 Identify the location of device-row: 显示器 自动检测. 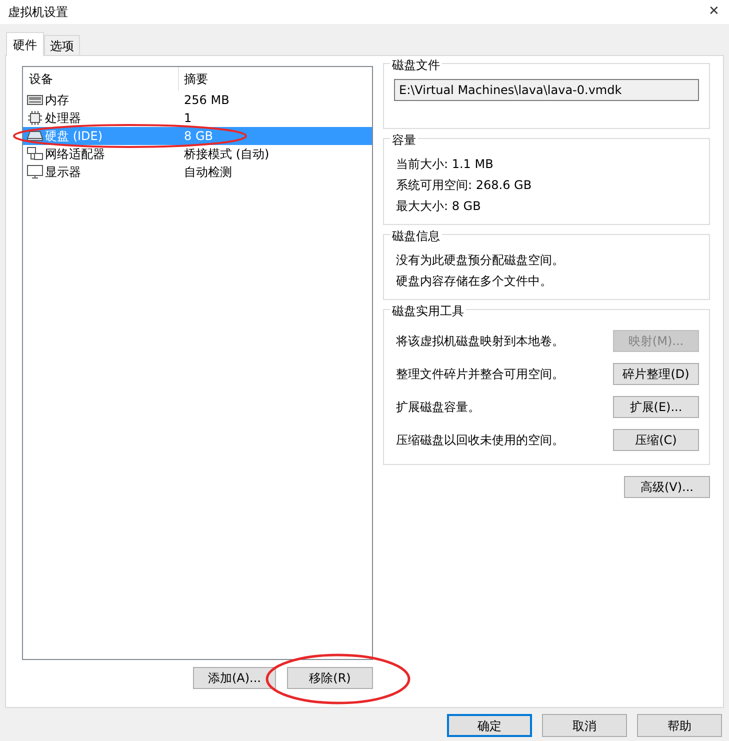
(197, 172).